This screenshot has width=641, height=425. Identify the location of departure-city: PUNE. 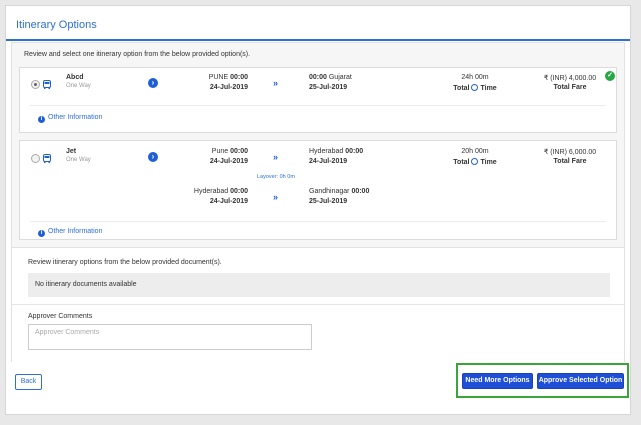
(218, 77).